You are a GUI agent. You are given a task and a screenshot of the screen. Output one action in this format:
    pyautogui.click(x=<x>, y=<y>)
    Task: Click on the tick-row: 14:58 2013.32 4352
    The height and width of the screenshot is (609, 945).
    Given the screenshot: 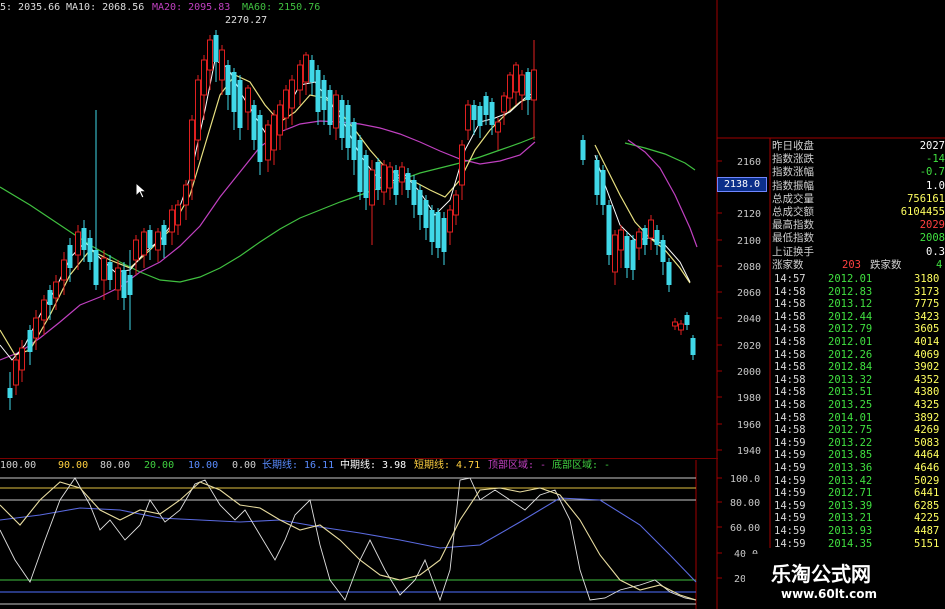 What is the action you would take?
    pyautogui.click(x=857, y=380)
    